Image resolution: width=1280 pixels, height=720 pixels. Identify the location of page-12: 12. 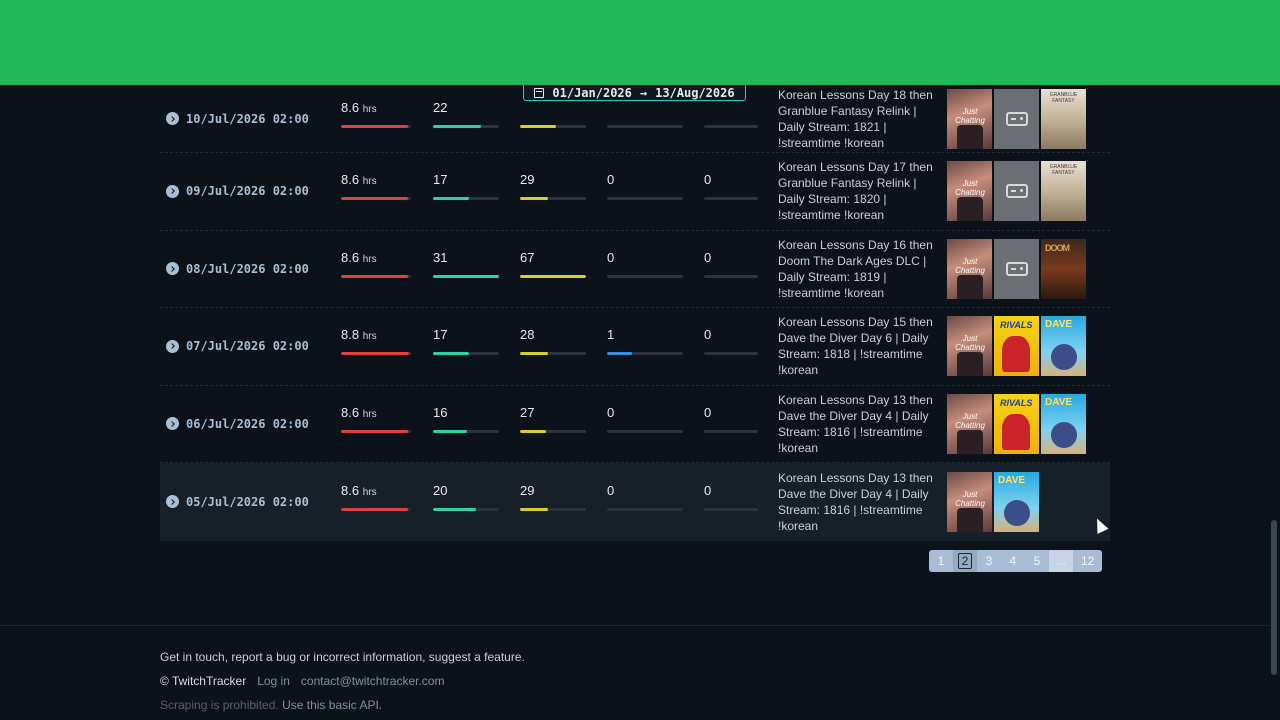
(1087, 561).